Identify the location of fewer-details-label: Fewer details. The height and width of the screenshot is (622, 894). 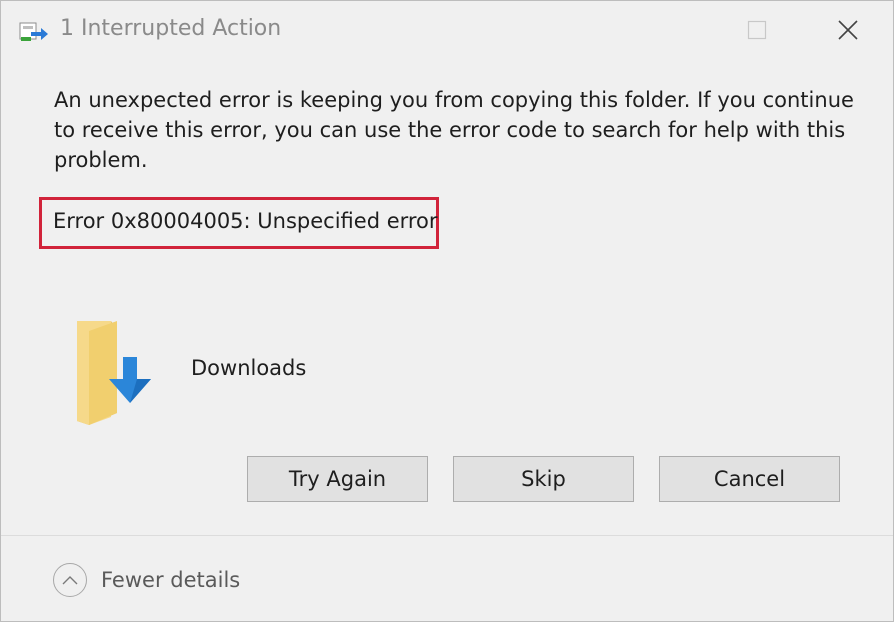
(171, 580).